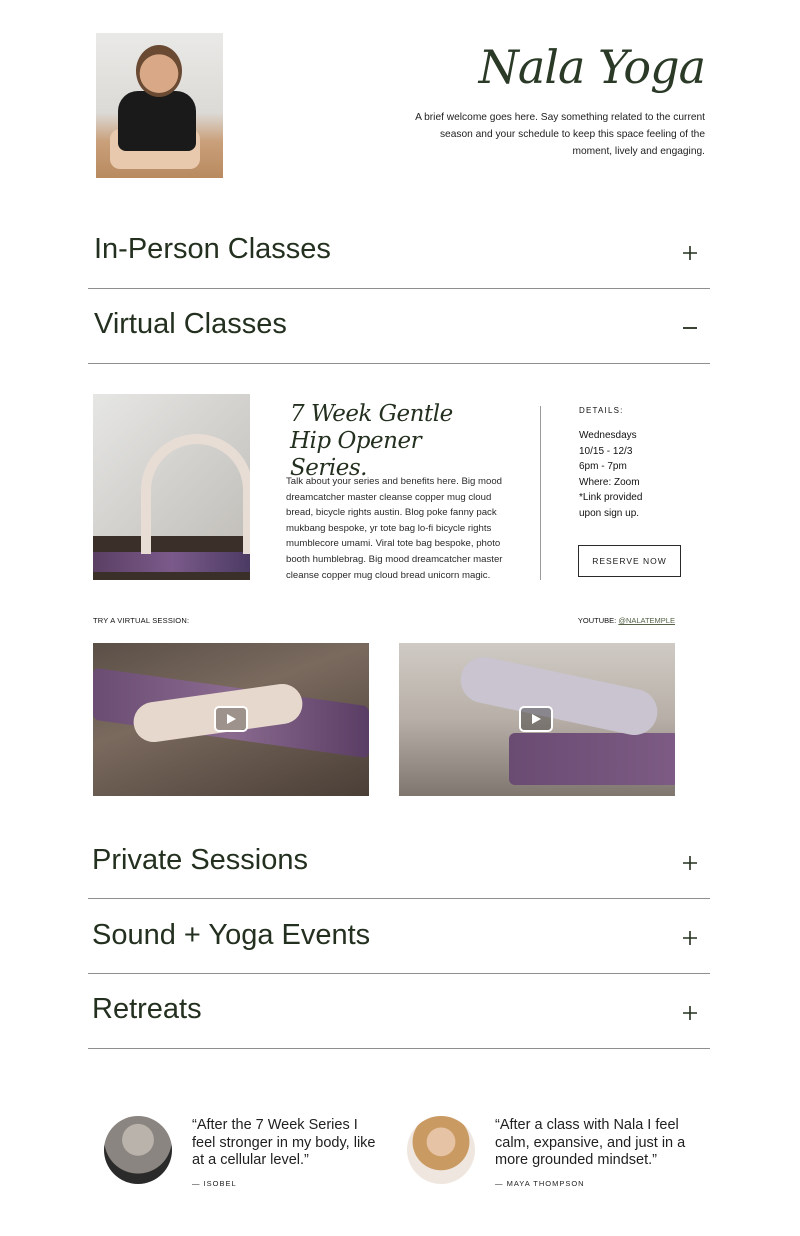 The width and height of the screenshot is (800, 1236). I want to click on detail-where: Where: Zoom, so click(609, 482).